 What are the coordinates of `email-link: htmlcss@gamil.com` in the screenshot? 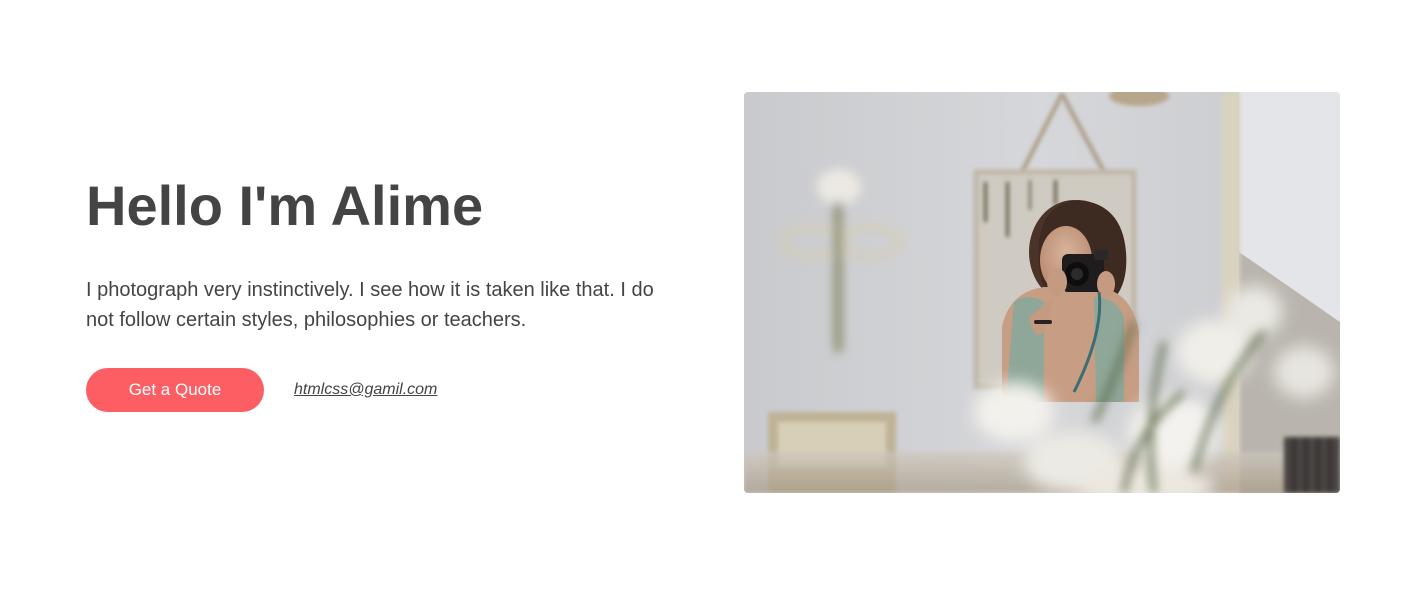 It's located at (365, 390).